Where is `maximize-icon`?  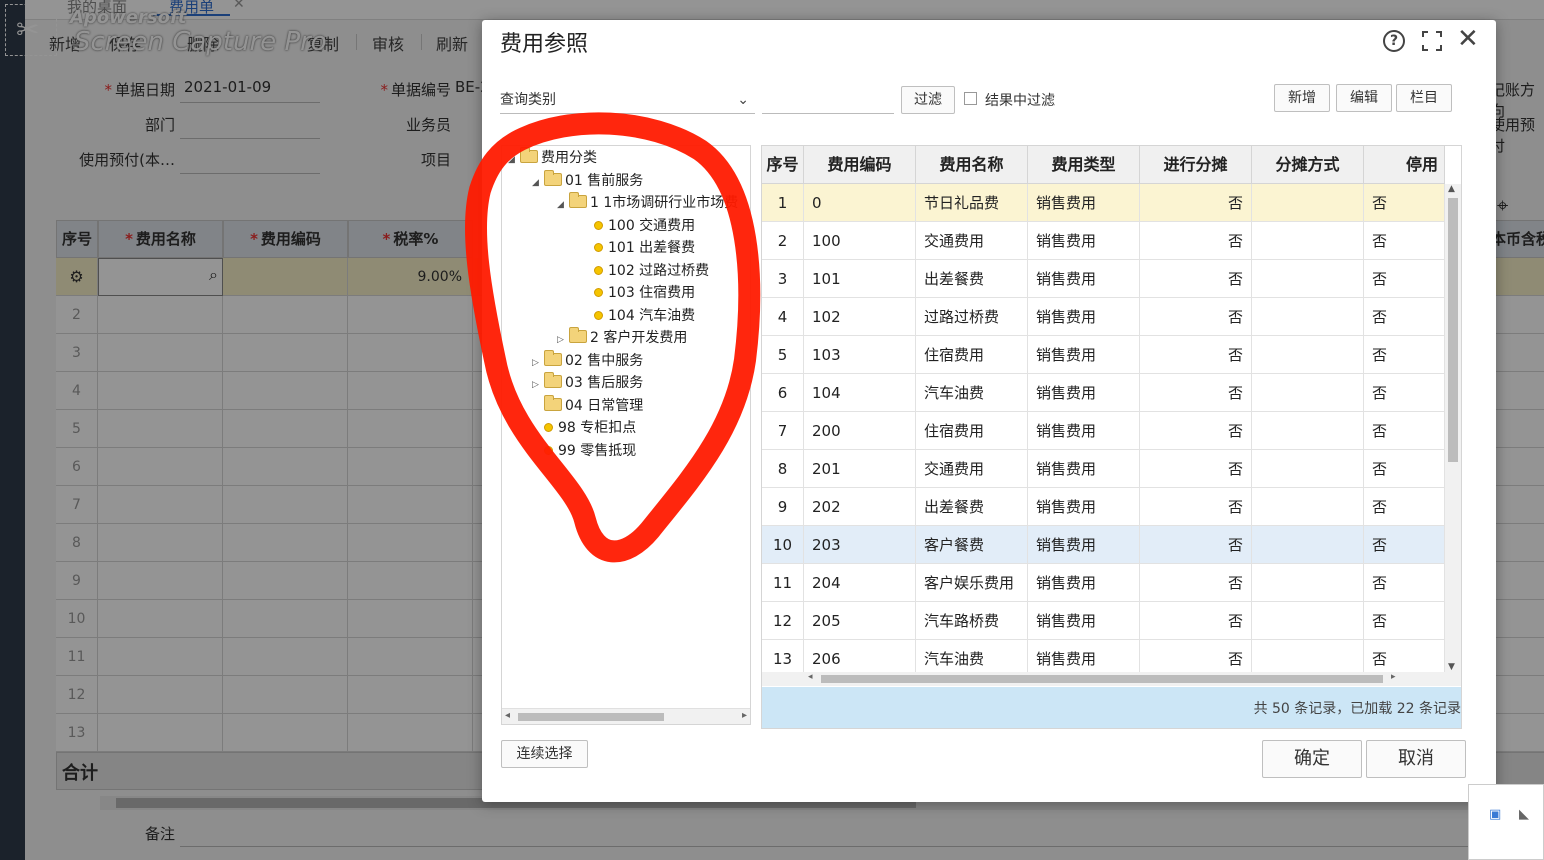 maximize-icon is located at coordinates (1432, 41).